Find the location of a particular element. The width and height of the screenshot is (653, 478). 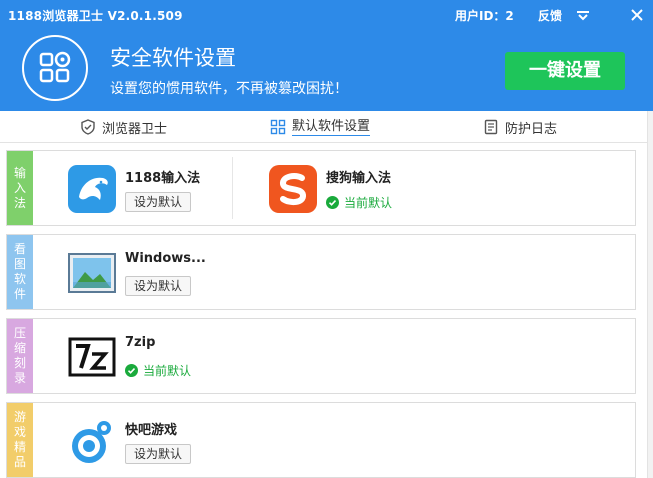

page-title: 安全软件设置 is located at coordinates (173, 58).